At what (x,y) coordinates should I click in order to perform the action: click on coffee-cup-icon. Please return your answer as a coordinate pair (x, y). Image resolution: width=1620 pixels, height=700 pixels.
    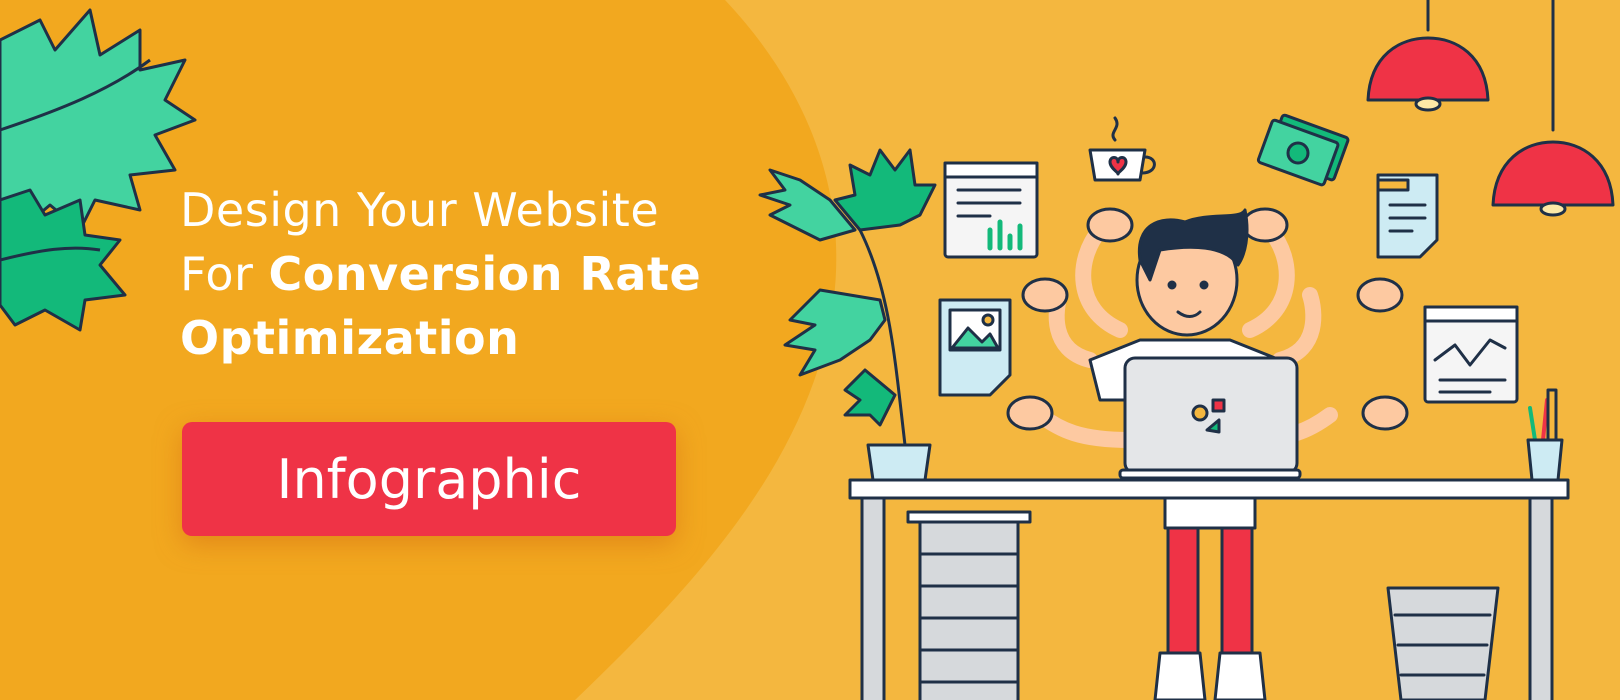
    Looking at the image, I should click on (1122, 149).